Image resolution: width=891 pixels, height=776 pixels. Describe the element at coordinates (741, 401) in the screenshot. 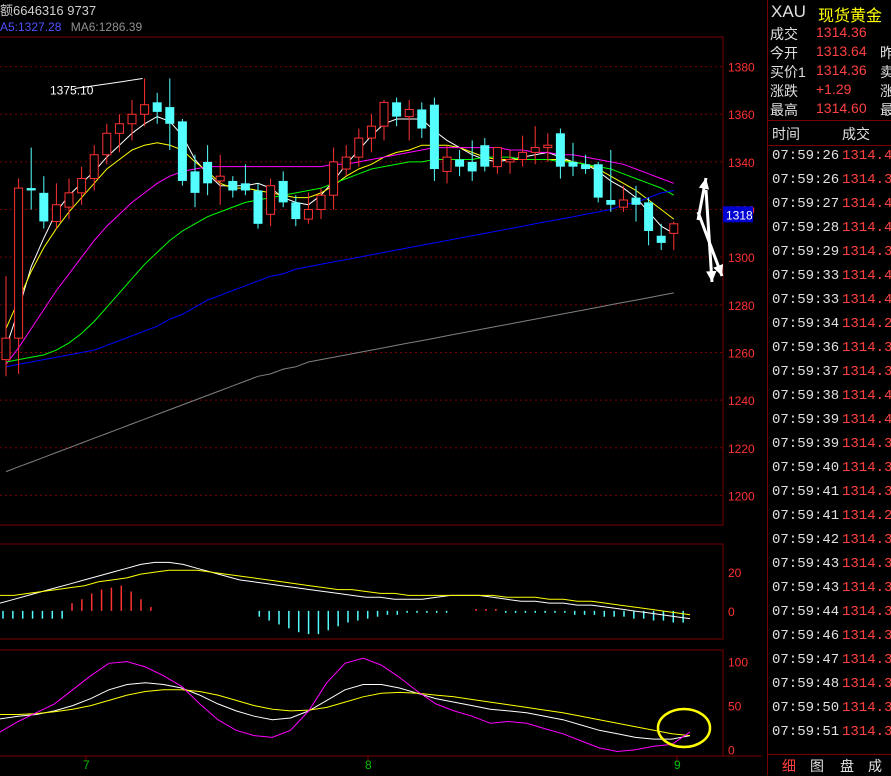

I see `y-tick-label: 1240` at that location.